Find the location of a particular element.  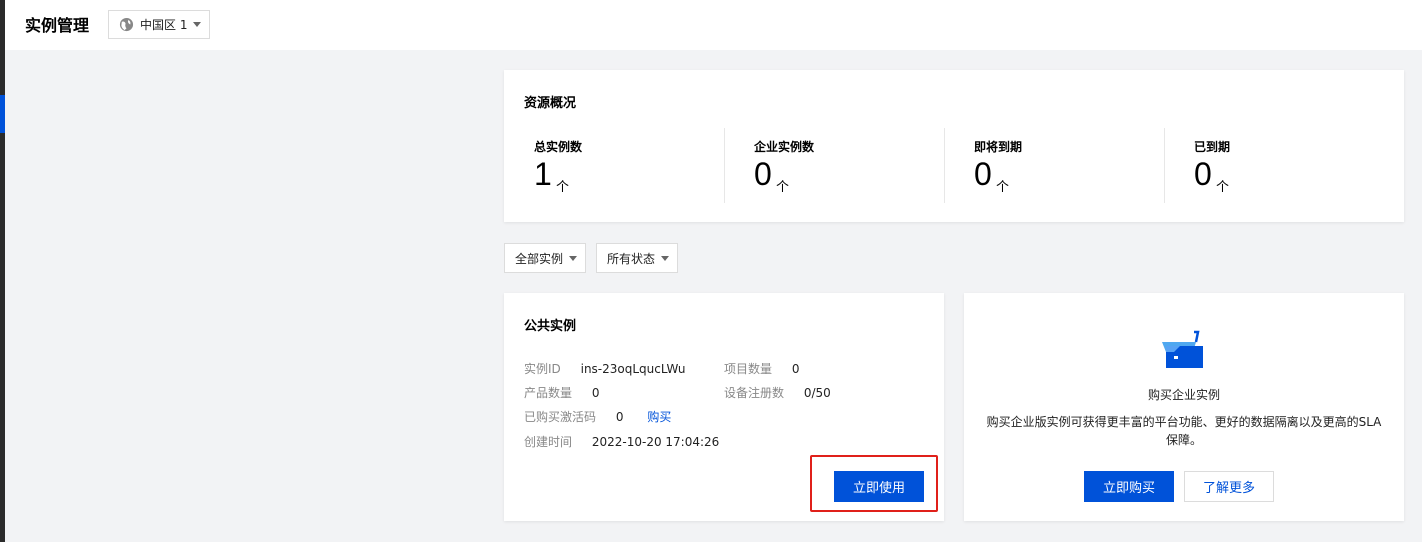

stat-value: 1 is located at coordinates (543, 174).